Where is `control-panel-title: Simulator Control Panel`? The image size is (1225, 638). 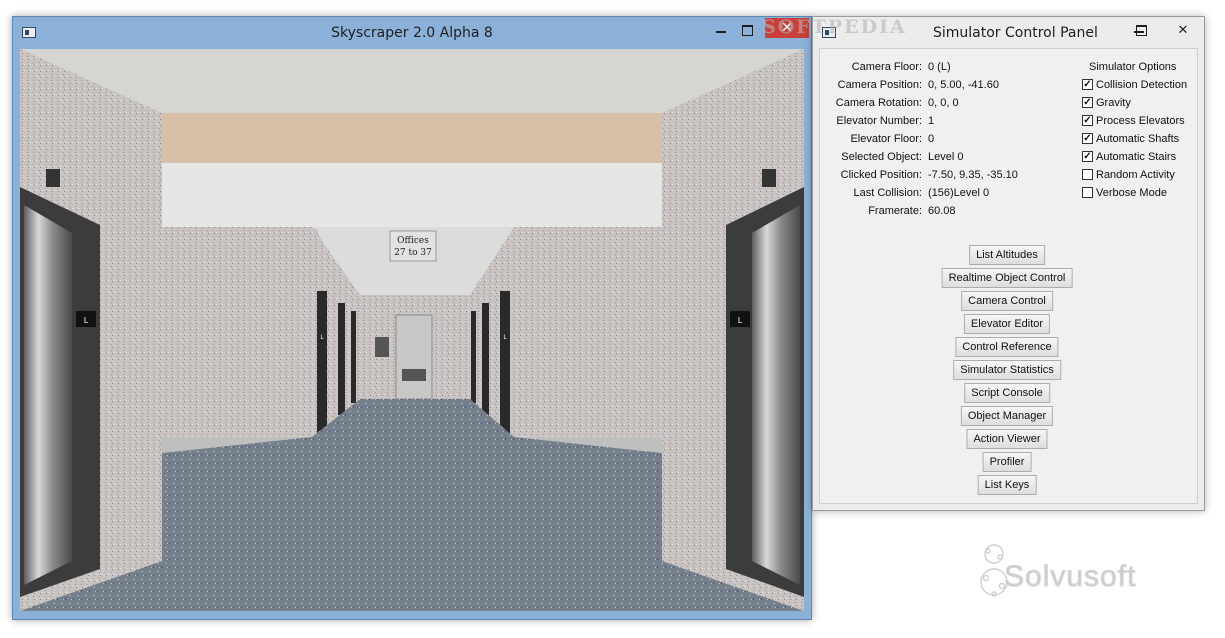
control-panel-title: Simulator Control Panel is located at coordinates (1015, 33).